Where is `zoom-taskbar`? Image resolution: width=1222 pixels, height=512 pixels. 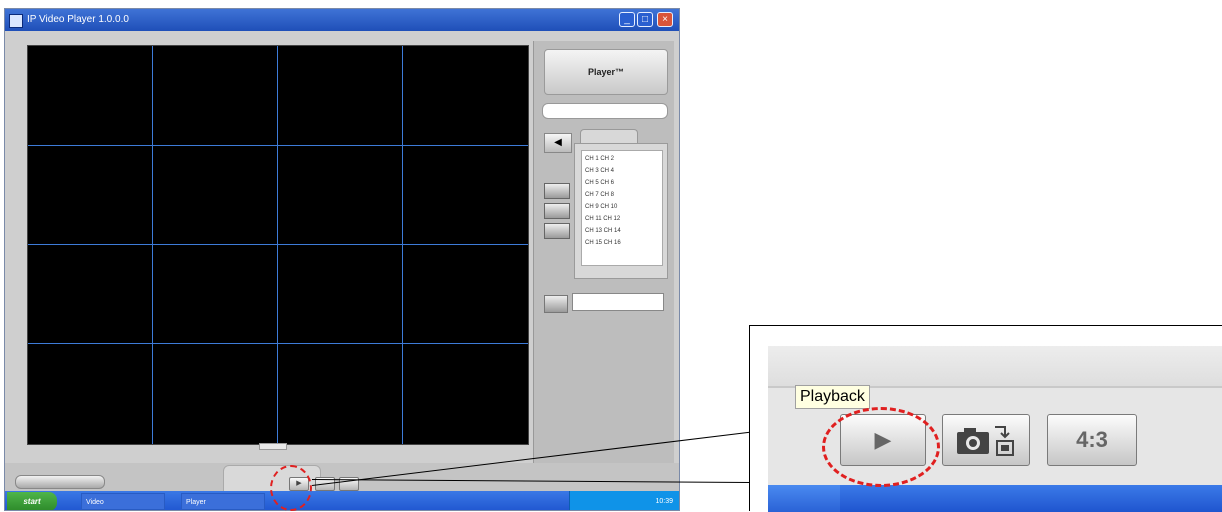
zoom-taskbar is located at coordinates (995, 498).